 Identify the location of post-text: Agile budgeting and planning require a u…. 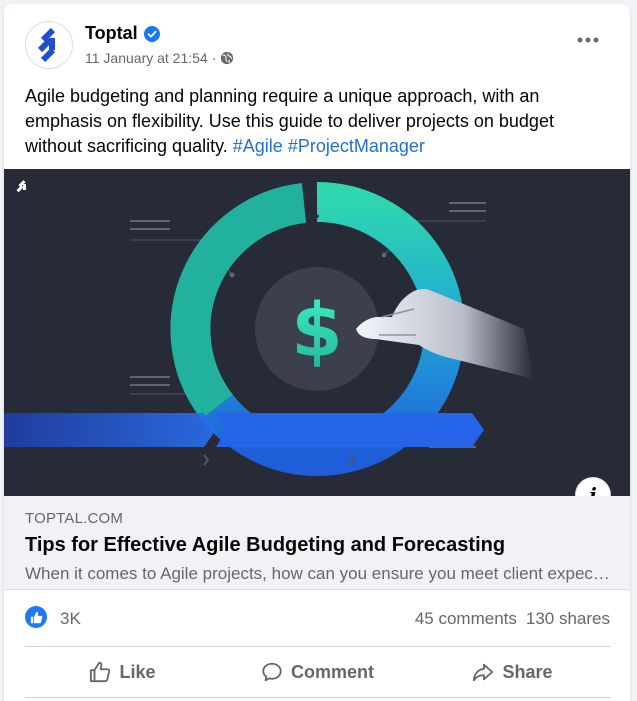
(317, 121).